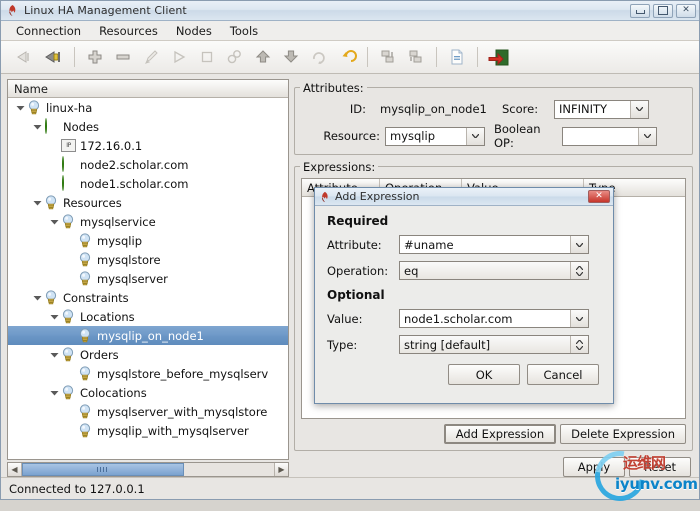 This screenshot has width=700, height=511. What do you see at coordinates (623, 434) in the screenshot?
I see `delete-expression-button: Delete Expression` at bounding box center [623, 434].